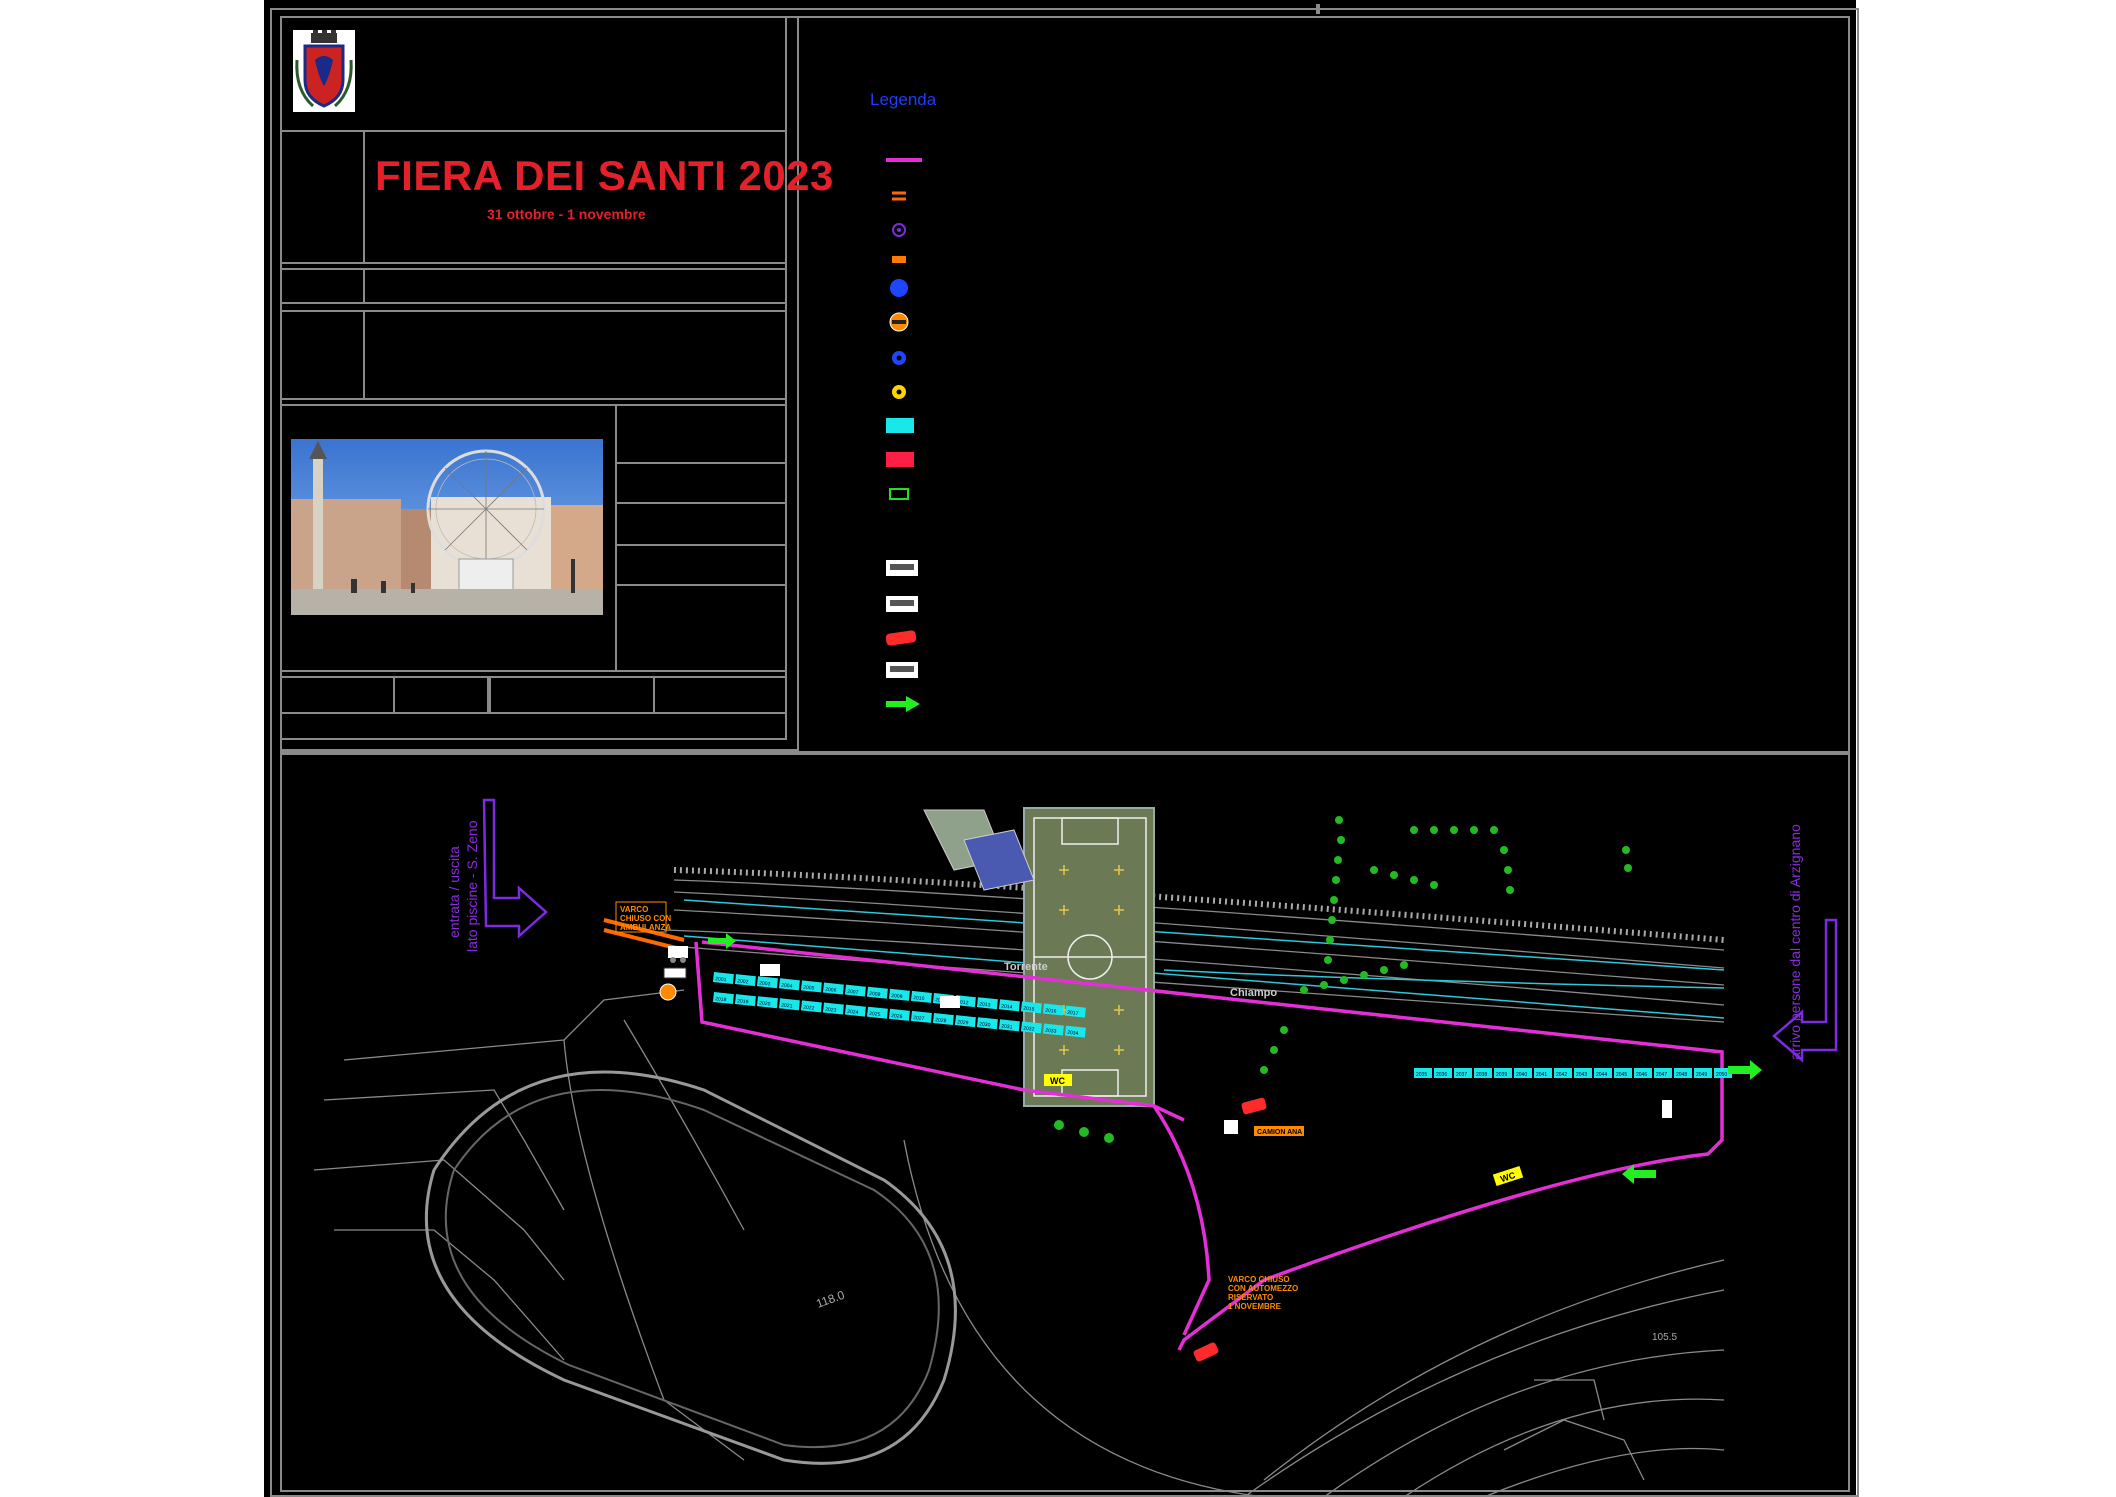  I want to click on legend-symbol-punto-giallo, so click(899, 392).